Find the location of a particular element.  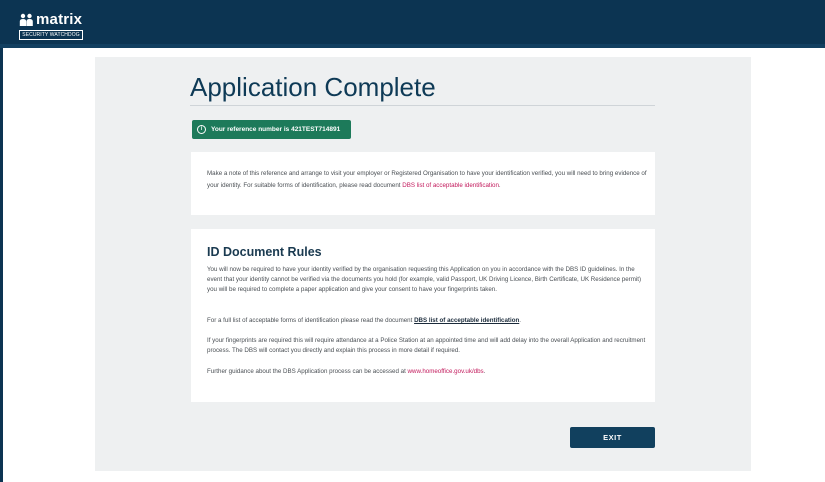

left-border is located at coordinates (1, 265).